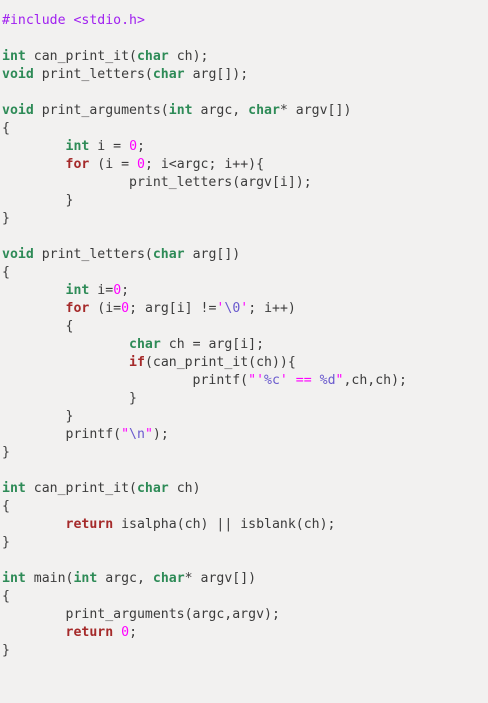 The height and width of the screenshot is (703, 488). I want to click on code-token-plain: i=, so click(101, 290).